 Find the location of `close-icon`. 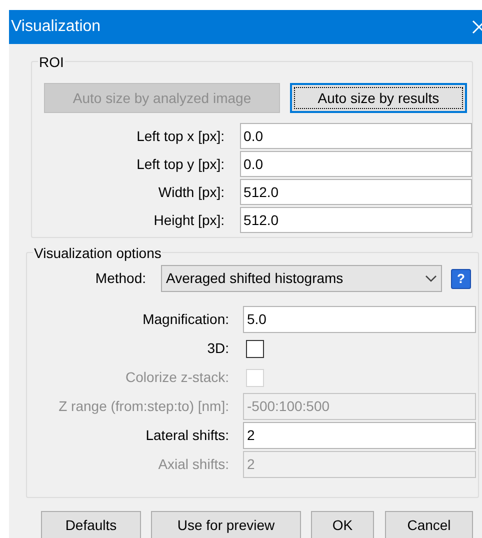

close-icon is located at coordinates (477, 27).